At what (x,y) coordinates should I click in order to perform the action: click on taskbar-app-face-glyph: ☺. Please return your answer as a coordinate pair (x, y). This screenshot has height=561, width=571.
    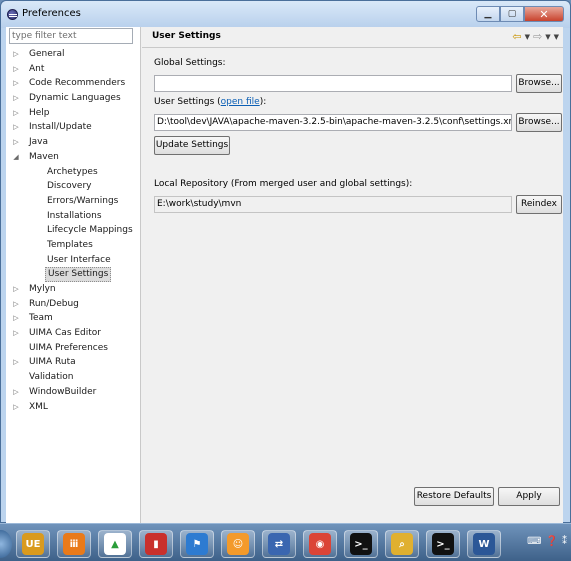
    Looking at the image, I should click on (238, 544).